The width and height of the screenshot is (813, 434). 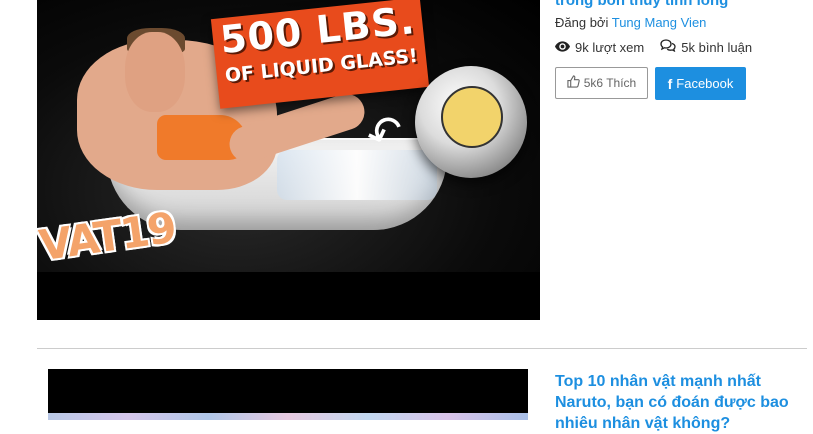 I want to click on putty-tin, so click(x=471, y=122).